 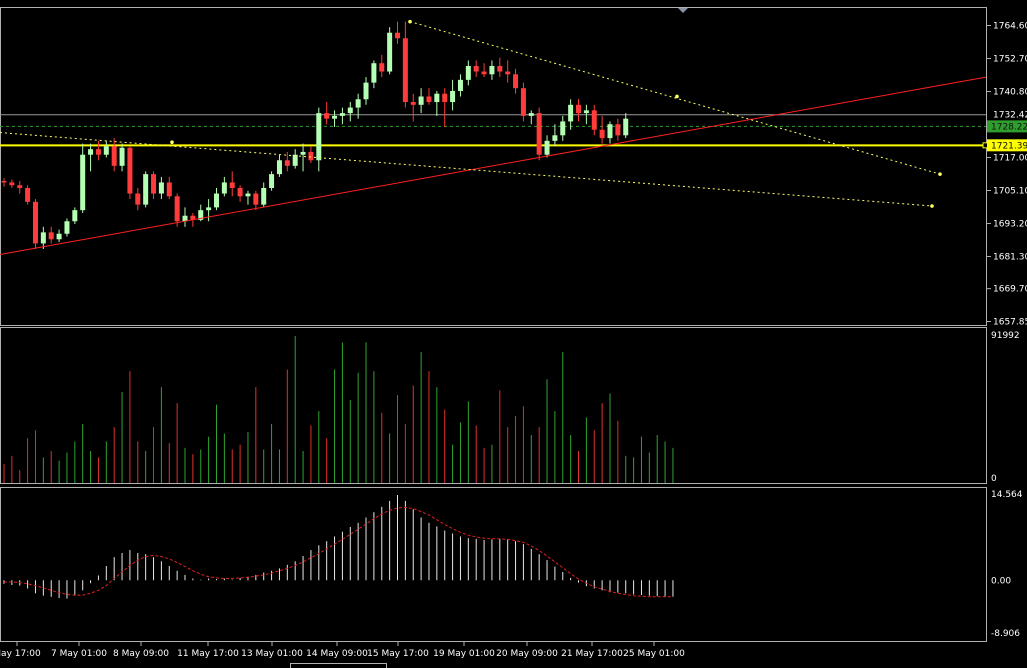 I want to click on time-tick-label: 11 May 17:00, so click(x=208, y=654).